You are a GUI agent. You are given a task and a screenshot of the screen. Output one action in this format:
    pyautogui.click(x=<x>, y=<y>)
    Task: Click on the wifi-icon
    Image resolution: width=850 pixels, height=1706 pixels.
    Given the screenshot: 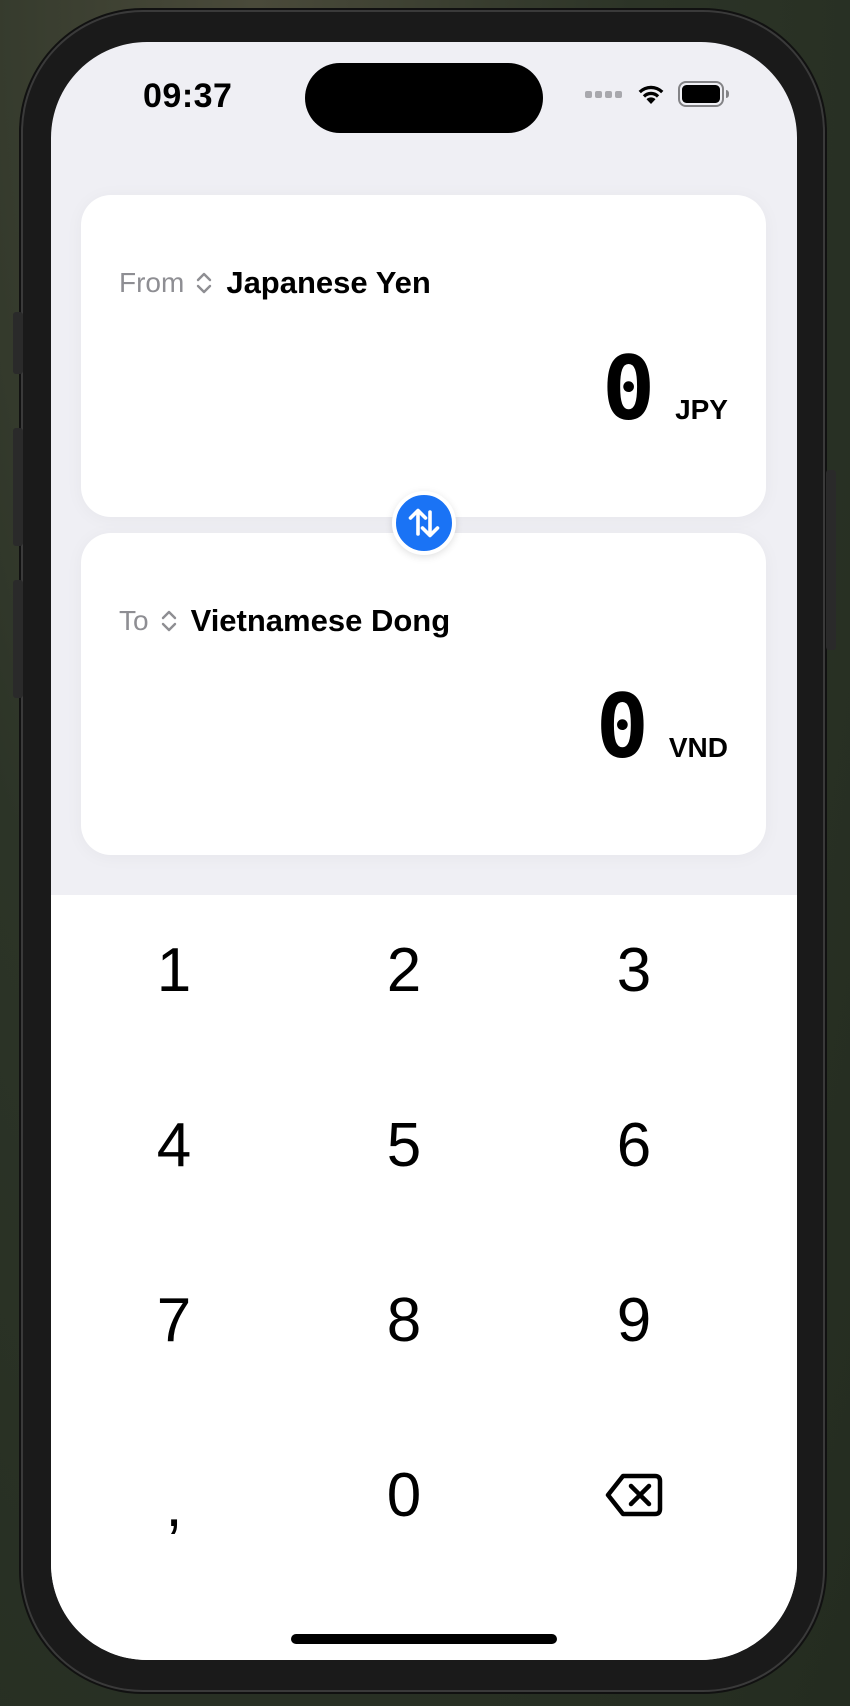 What is the action you would take?
    pyautogui.click(x=651, y=94)
    